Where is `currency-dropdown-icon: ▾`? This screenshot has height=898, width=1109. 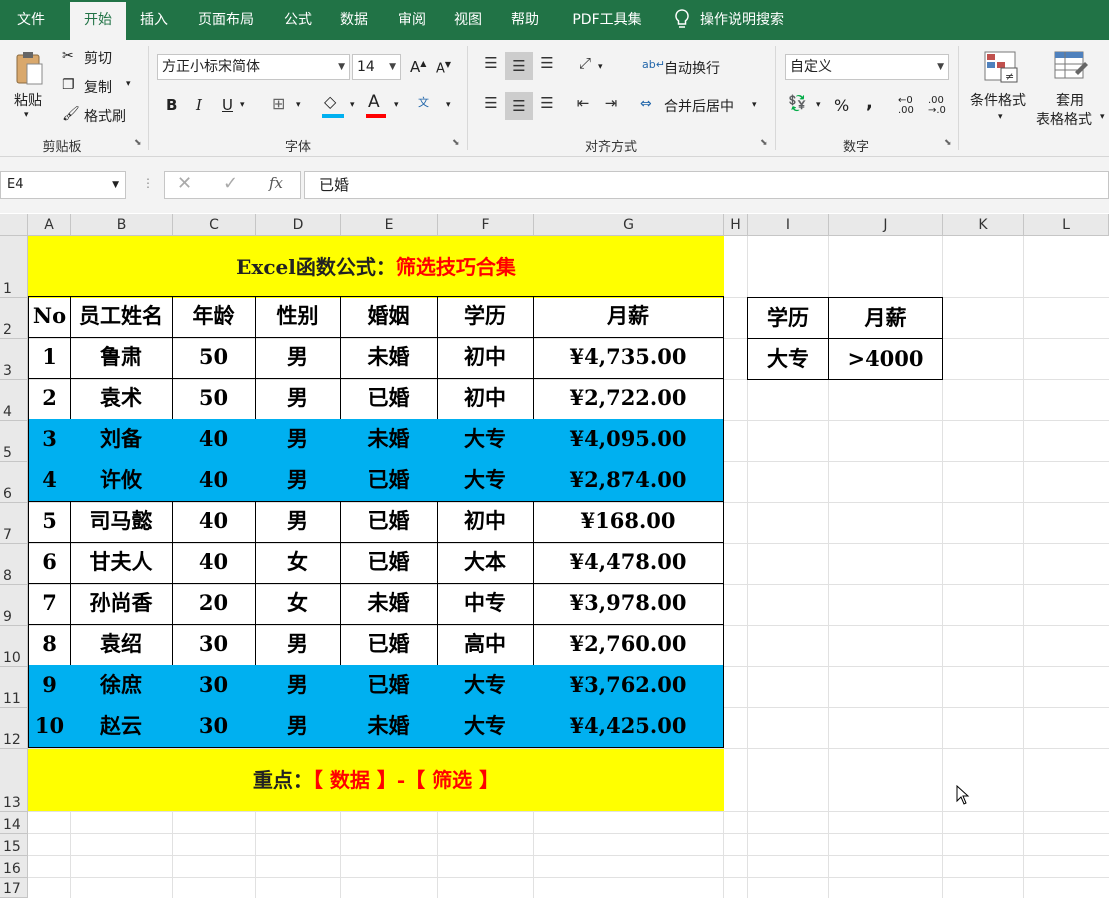
currency-dropdown-icon: ▾ is located at coordinates (818, 105).